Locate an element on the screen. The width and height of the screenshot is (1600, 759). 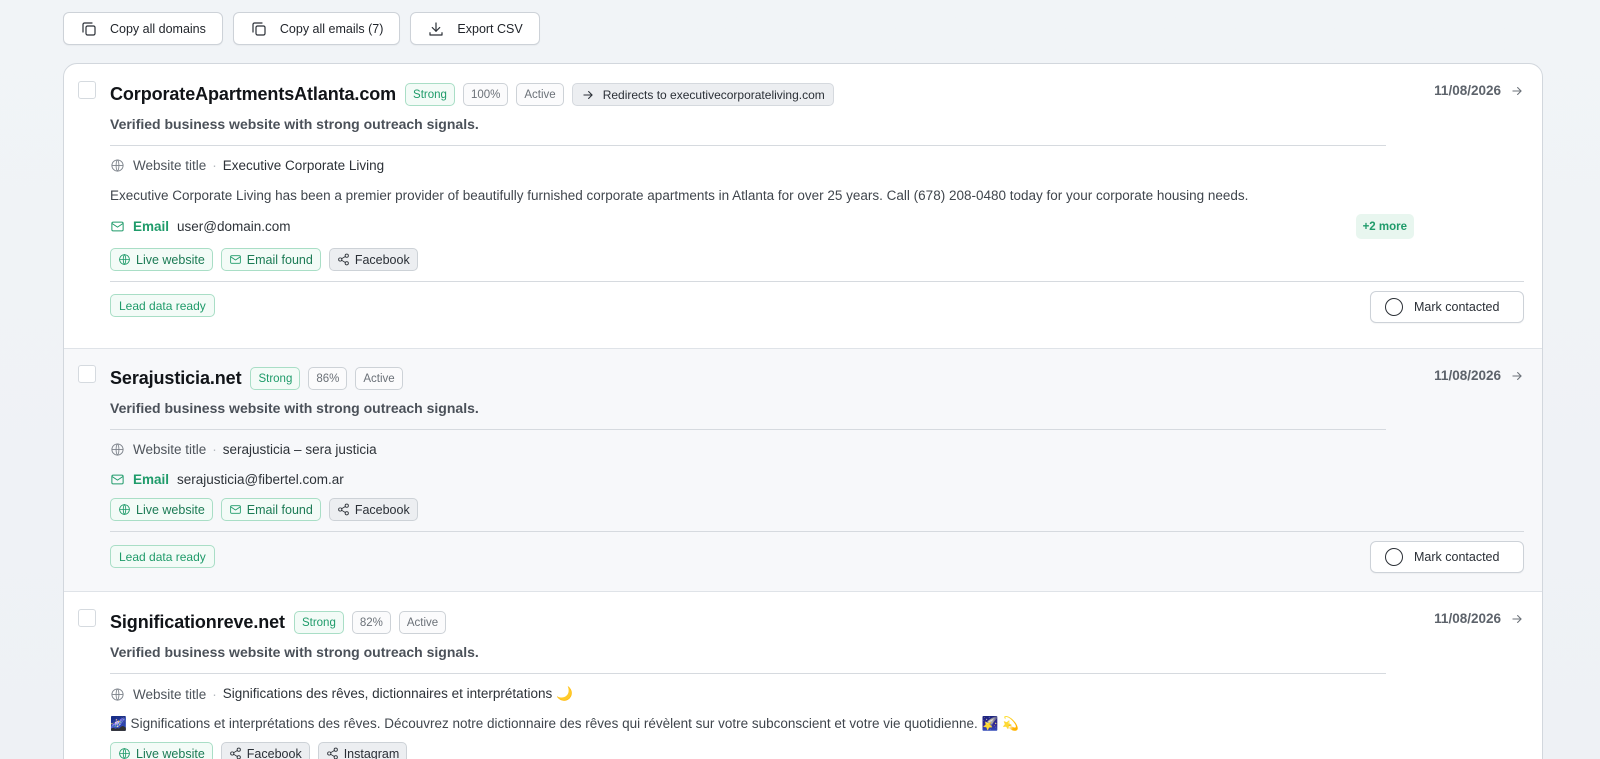
download-icon is located at coordinates (436, 28).